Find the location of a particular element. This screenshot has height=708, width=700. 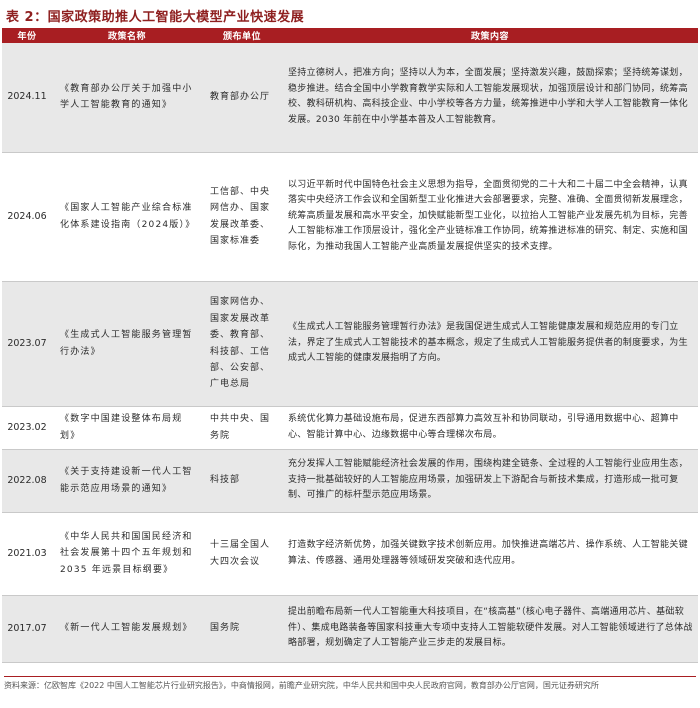

header-policy-name: 政策名称 is located at coordinates (127, 35).